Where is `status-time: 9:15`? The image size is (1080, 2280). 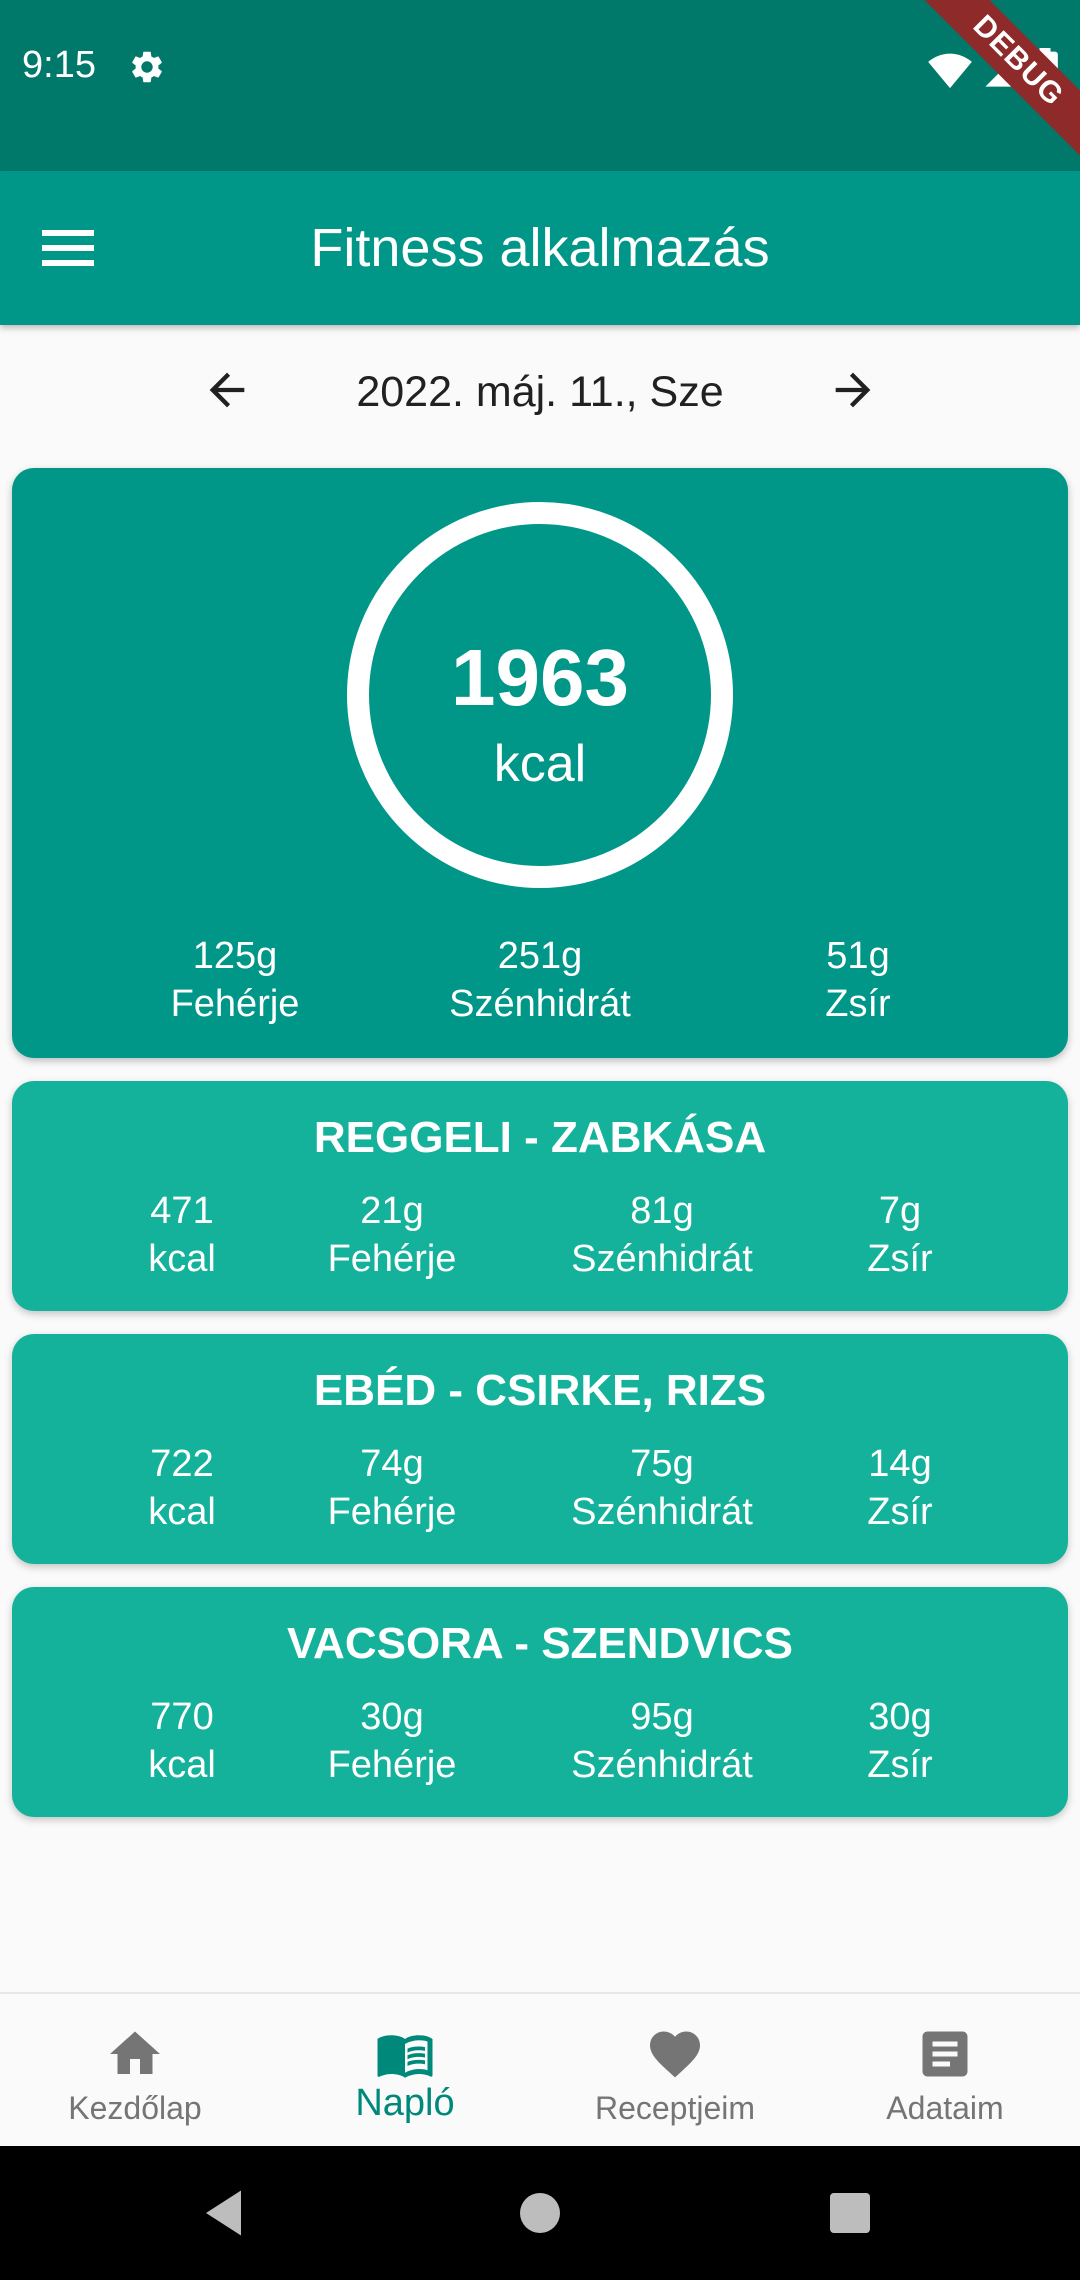 status-time: 9:15 is located at coordinates (59, 65).